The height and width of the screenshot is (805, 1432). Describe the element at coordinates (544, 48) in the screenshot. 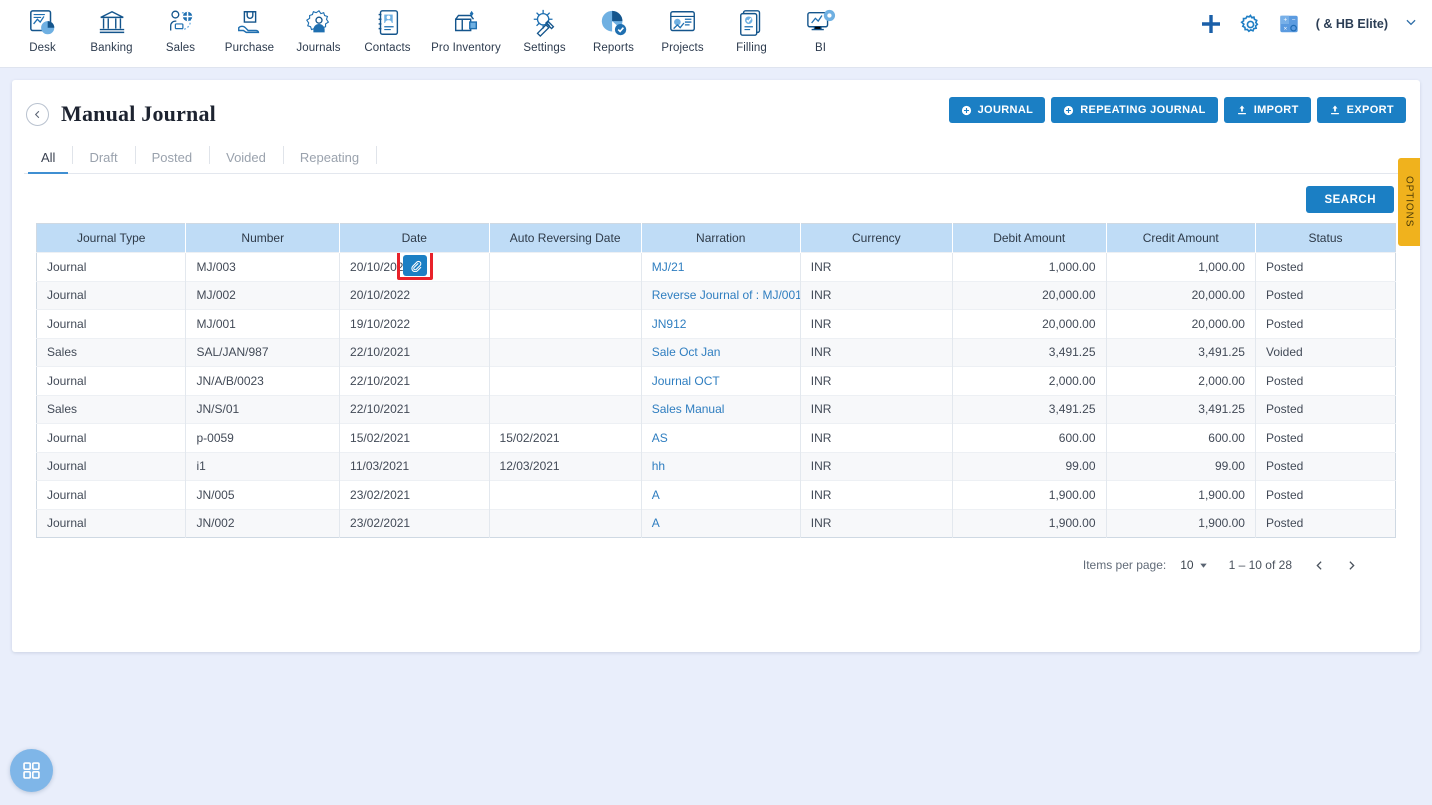

I see `nav-item-label: Settings` at that location.